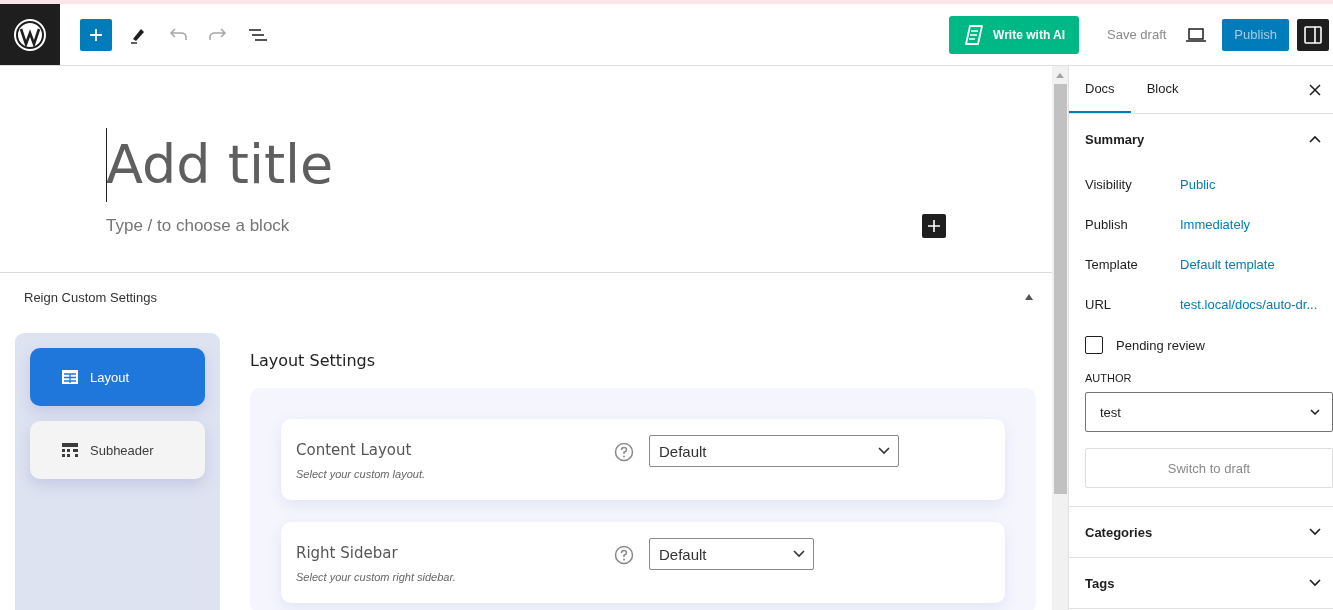  I want to click on field-label: URL, so click(1098, 304).